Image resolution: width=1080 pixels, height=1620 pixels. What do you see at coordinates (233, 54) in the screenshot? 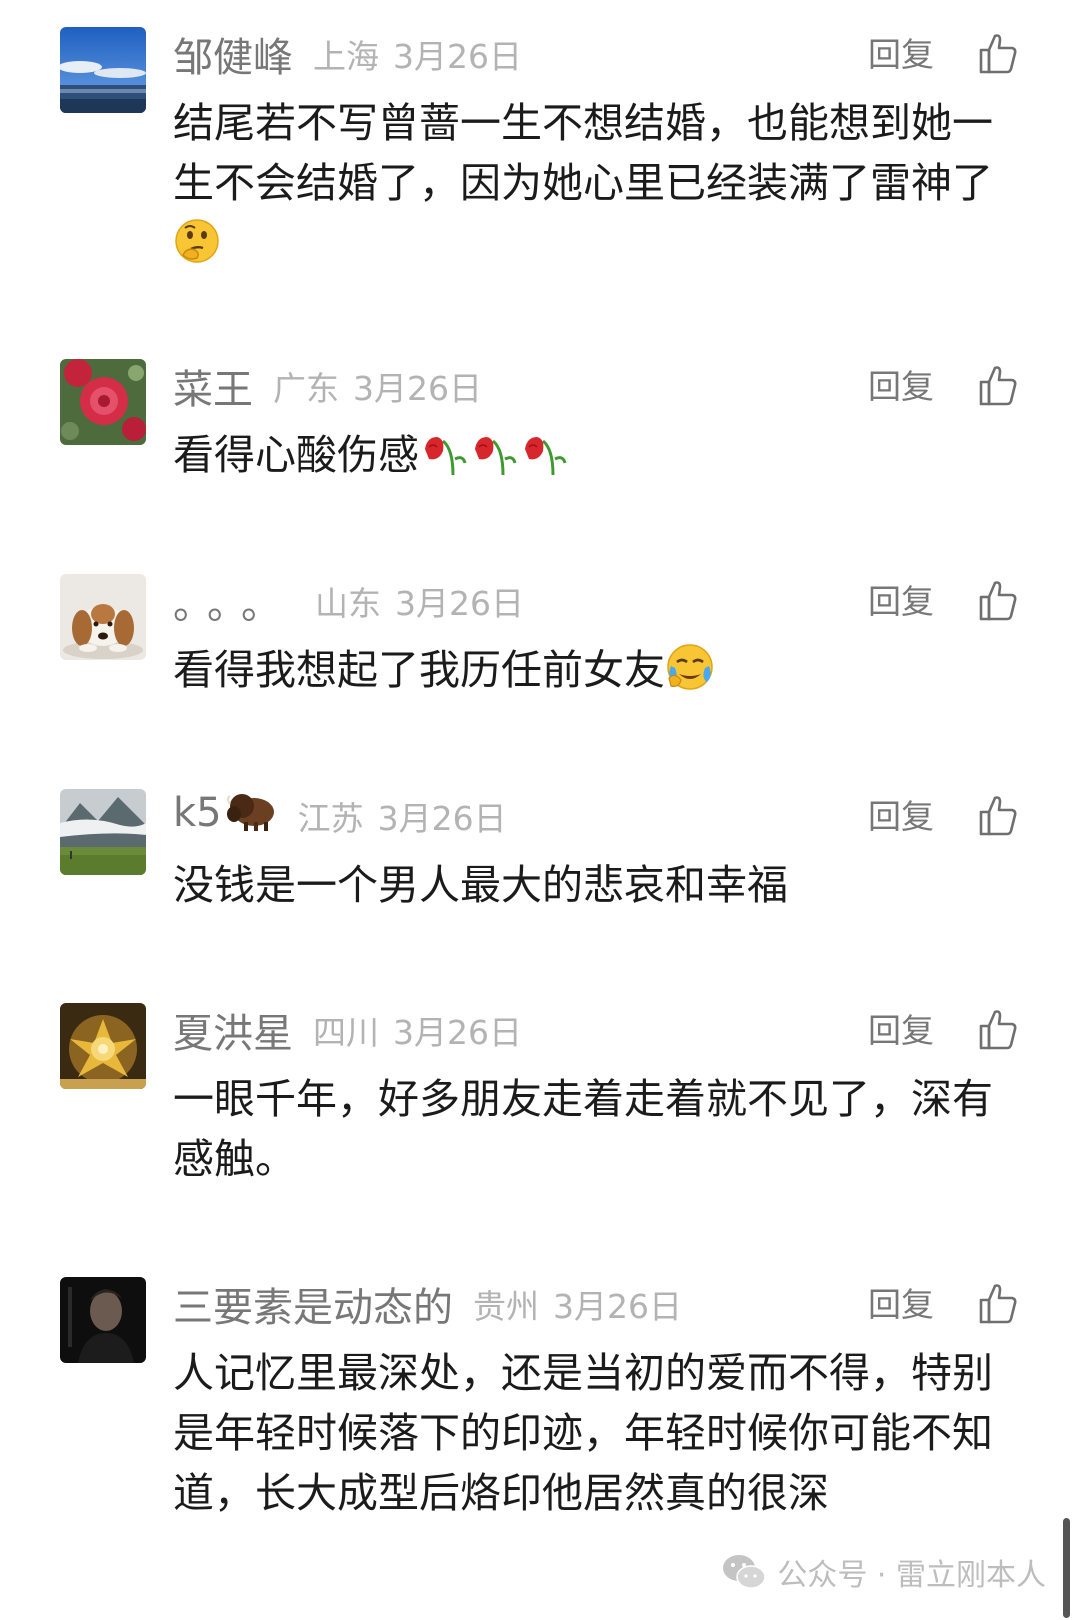
I see `username: 邹健峰` at bounding box center [233, 54].